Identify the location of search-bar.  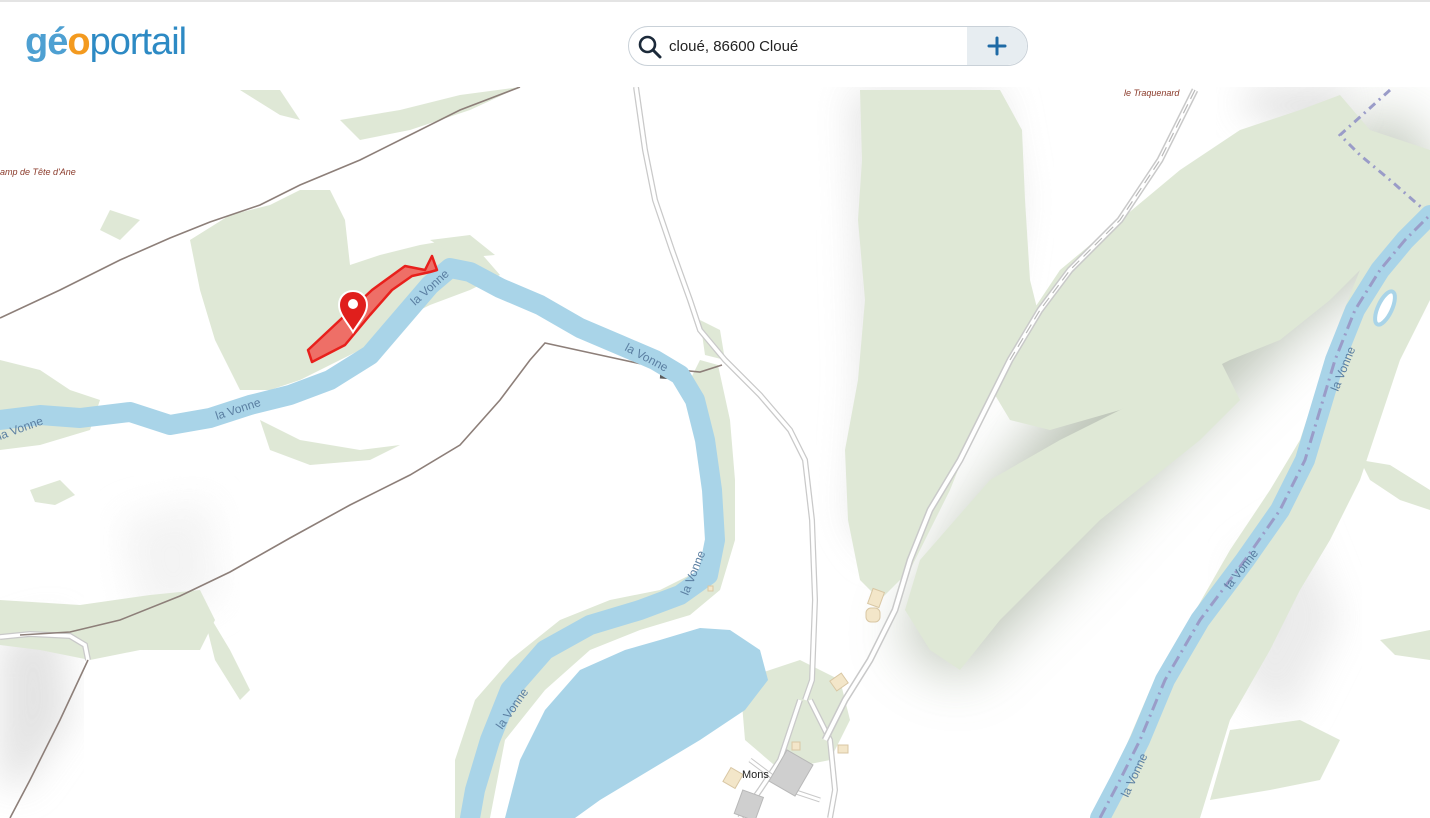
(828, 46).